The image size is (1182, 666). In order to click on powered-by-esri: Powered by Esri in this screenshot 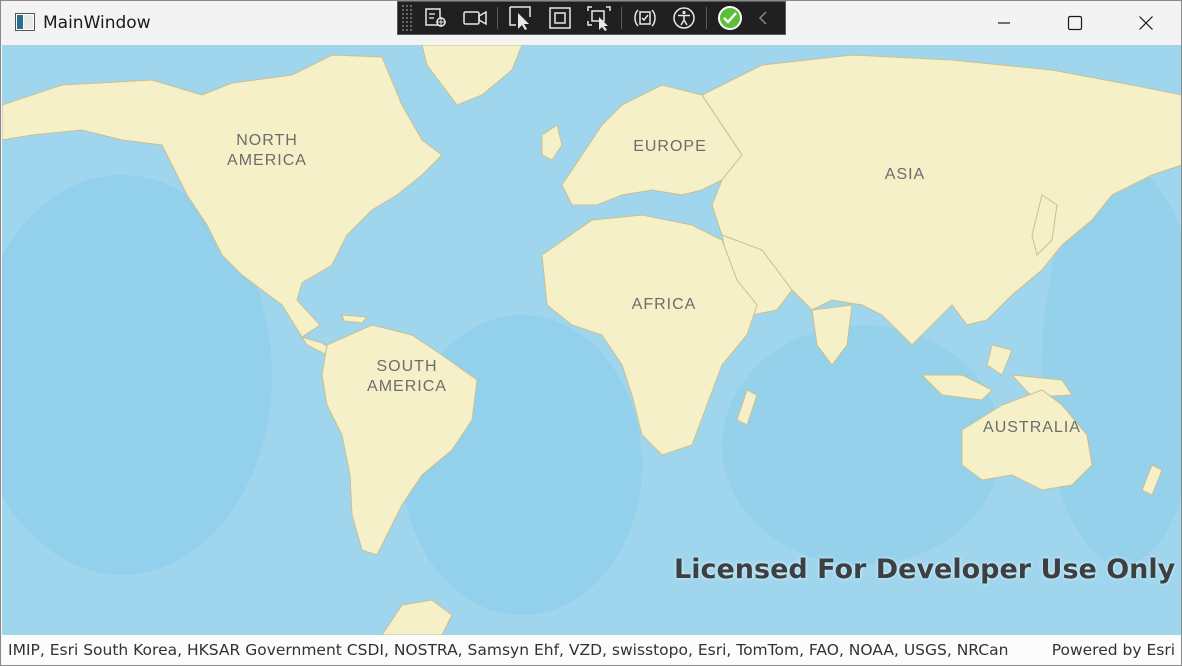, I will do `click(1113, 650)`.